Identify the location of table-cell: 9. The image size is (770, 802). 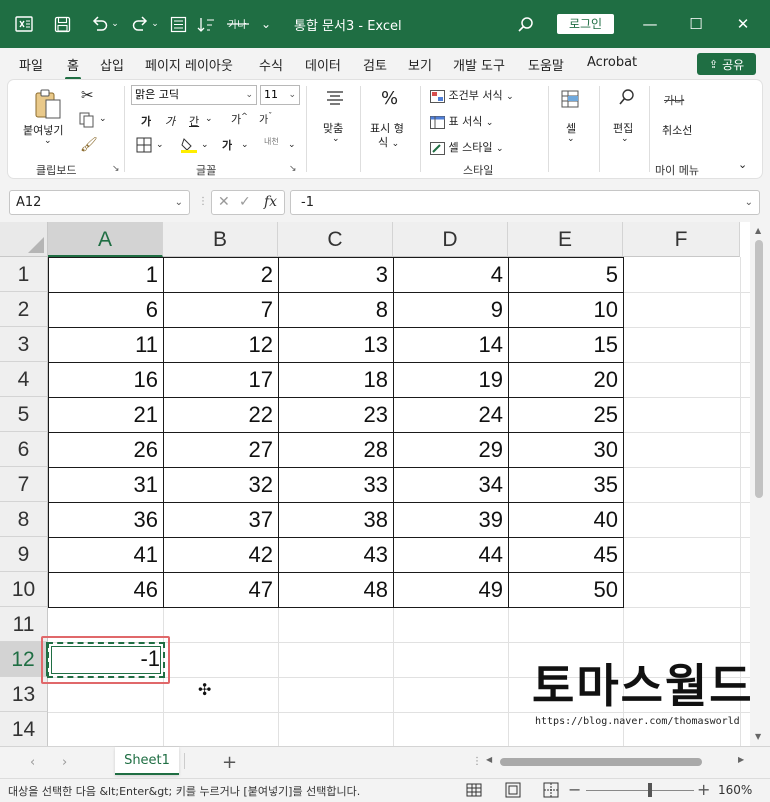
(450, 310).